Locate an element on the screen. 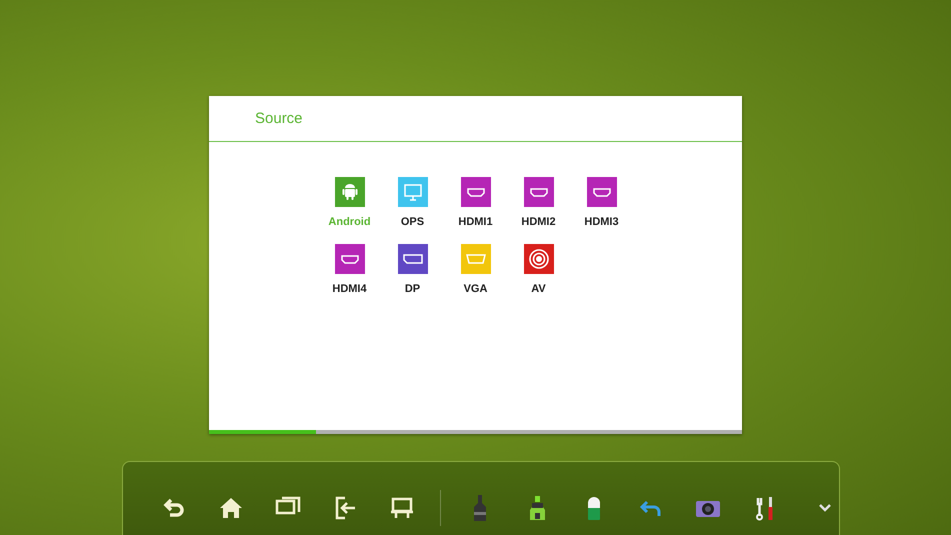  source-option: AV is located at coordinates (538, 269).